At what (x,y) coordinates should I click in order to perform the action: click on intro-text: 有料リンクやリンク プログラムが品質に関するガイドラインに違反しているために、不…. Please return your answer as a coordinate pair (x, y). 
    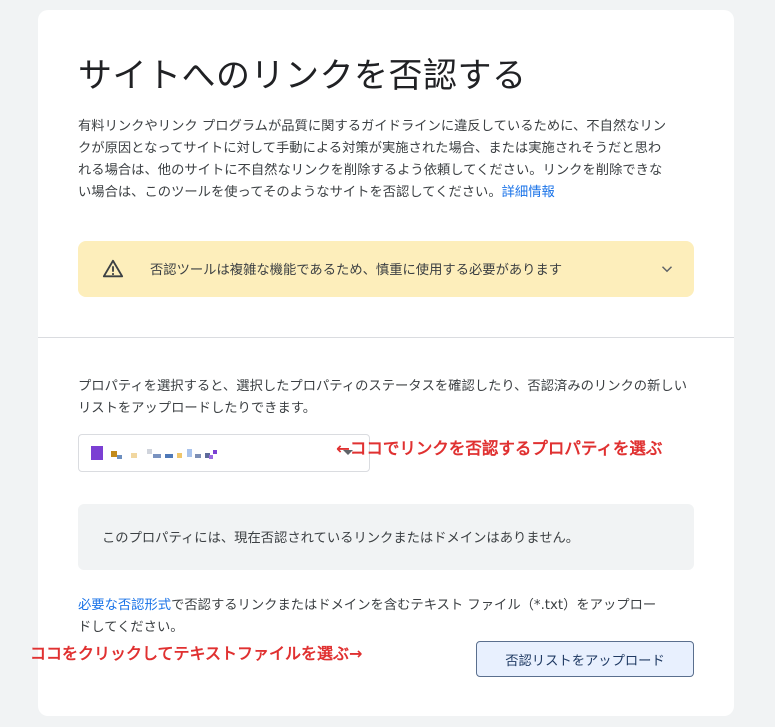
    Looking at the image, I should click on (373, 160).